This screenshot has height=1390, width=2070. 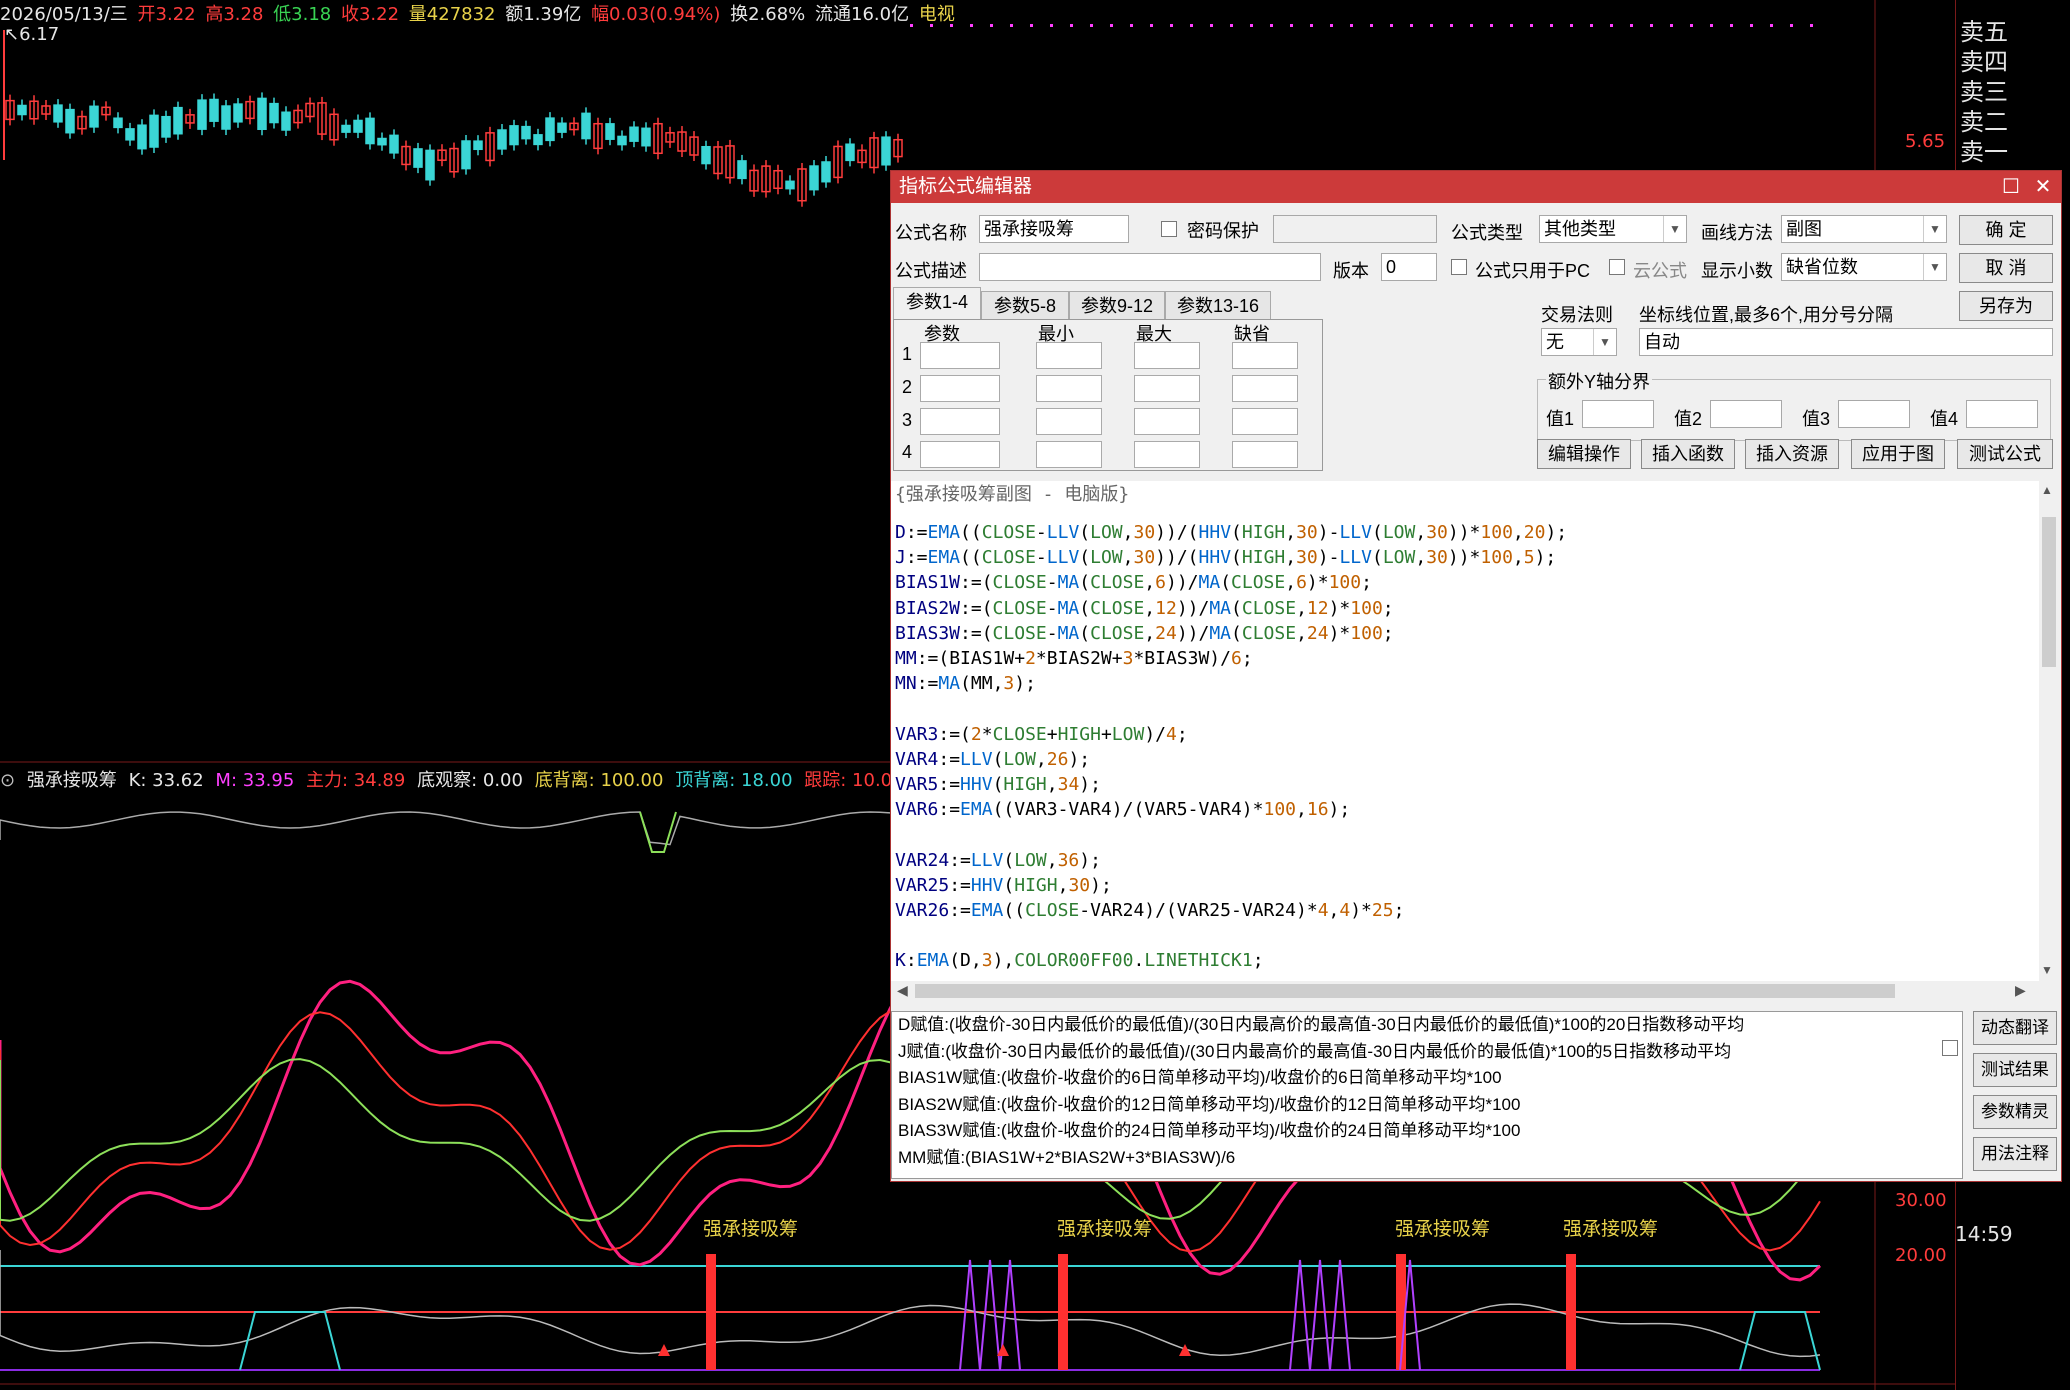 I want to click on usage-notes-button: 用法注释, so click(x=2015, y=1154).